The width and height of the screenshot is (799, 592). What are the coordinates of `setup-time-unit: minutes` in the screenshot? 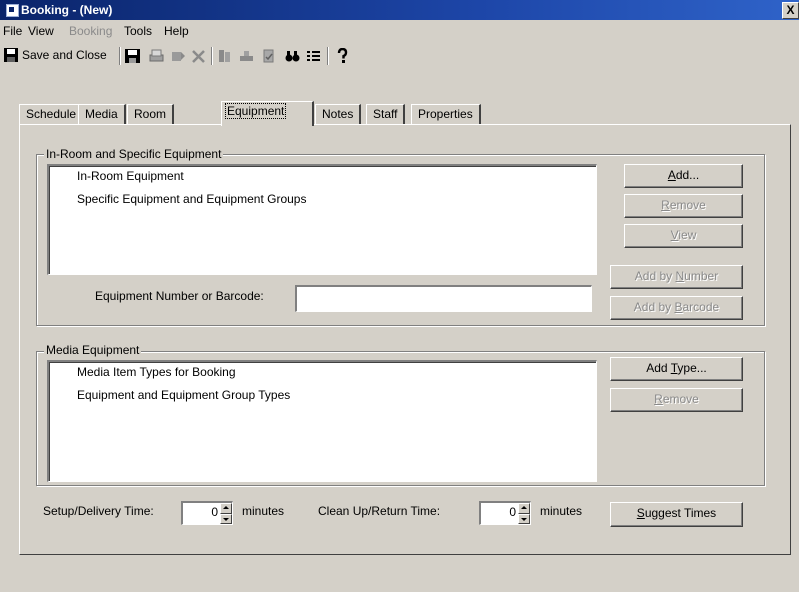 It's located at (263, 511).